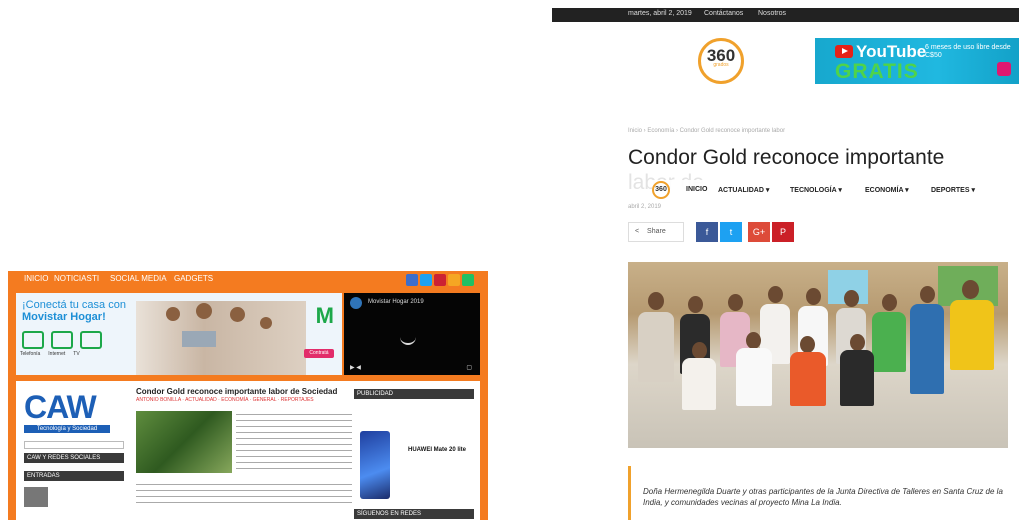 Image resolution: width=1019 pixels, height=520 pixels. I want to click on googleplus-share-button: G+, so click(759, 232).